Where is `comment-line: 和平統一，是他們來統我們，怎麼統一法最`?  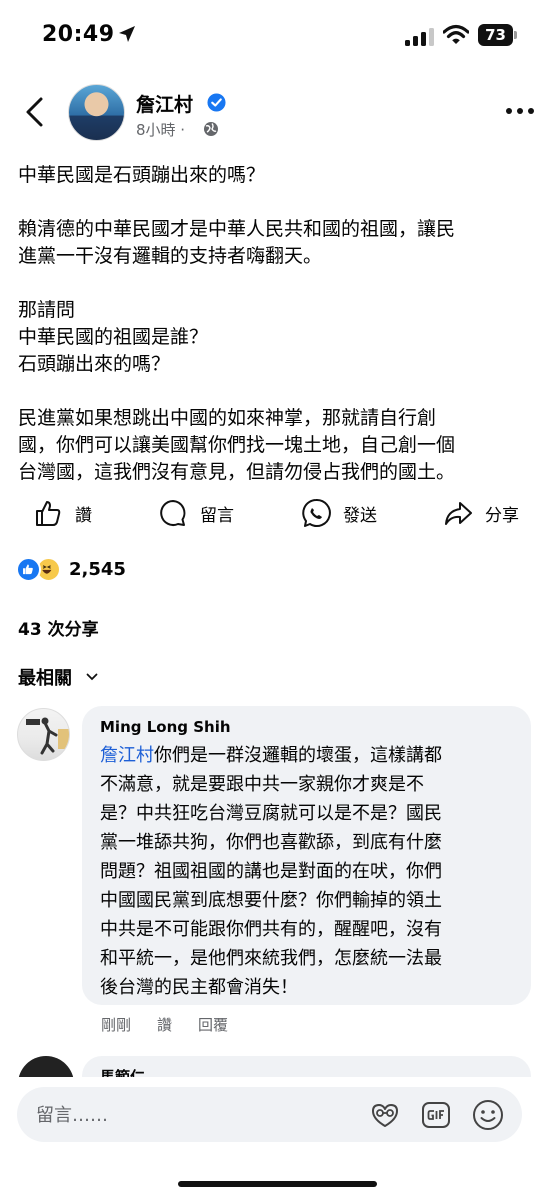 comment-line: 和平統一，是他們來統我們，怎麼統一法最 is located at coordinates (271, 958).